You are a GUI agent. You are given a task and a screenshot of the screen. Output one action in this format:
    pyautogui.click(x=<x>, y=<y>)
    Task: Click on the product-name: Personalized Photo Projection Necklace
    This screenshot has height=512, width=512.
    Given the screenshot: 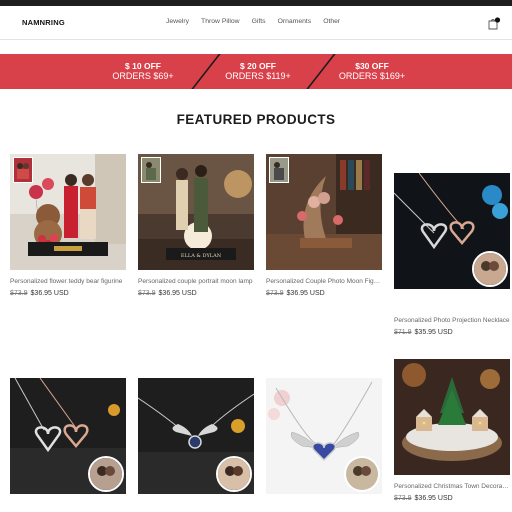 What is the action you would take?
    pyautogui.click(x=452, y=320)
    